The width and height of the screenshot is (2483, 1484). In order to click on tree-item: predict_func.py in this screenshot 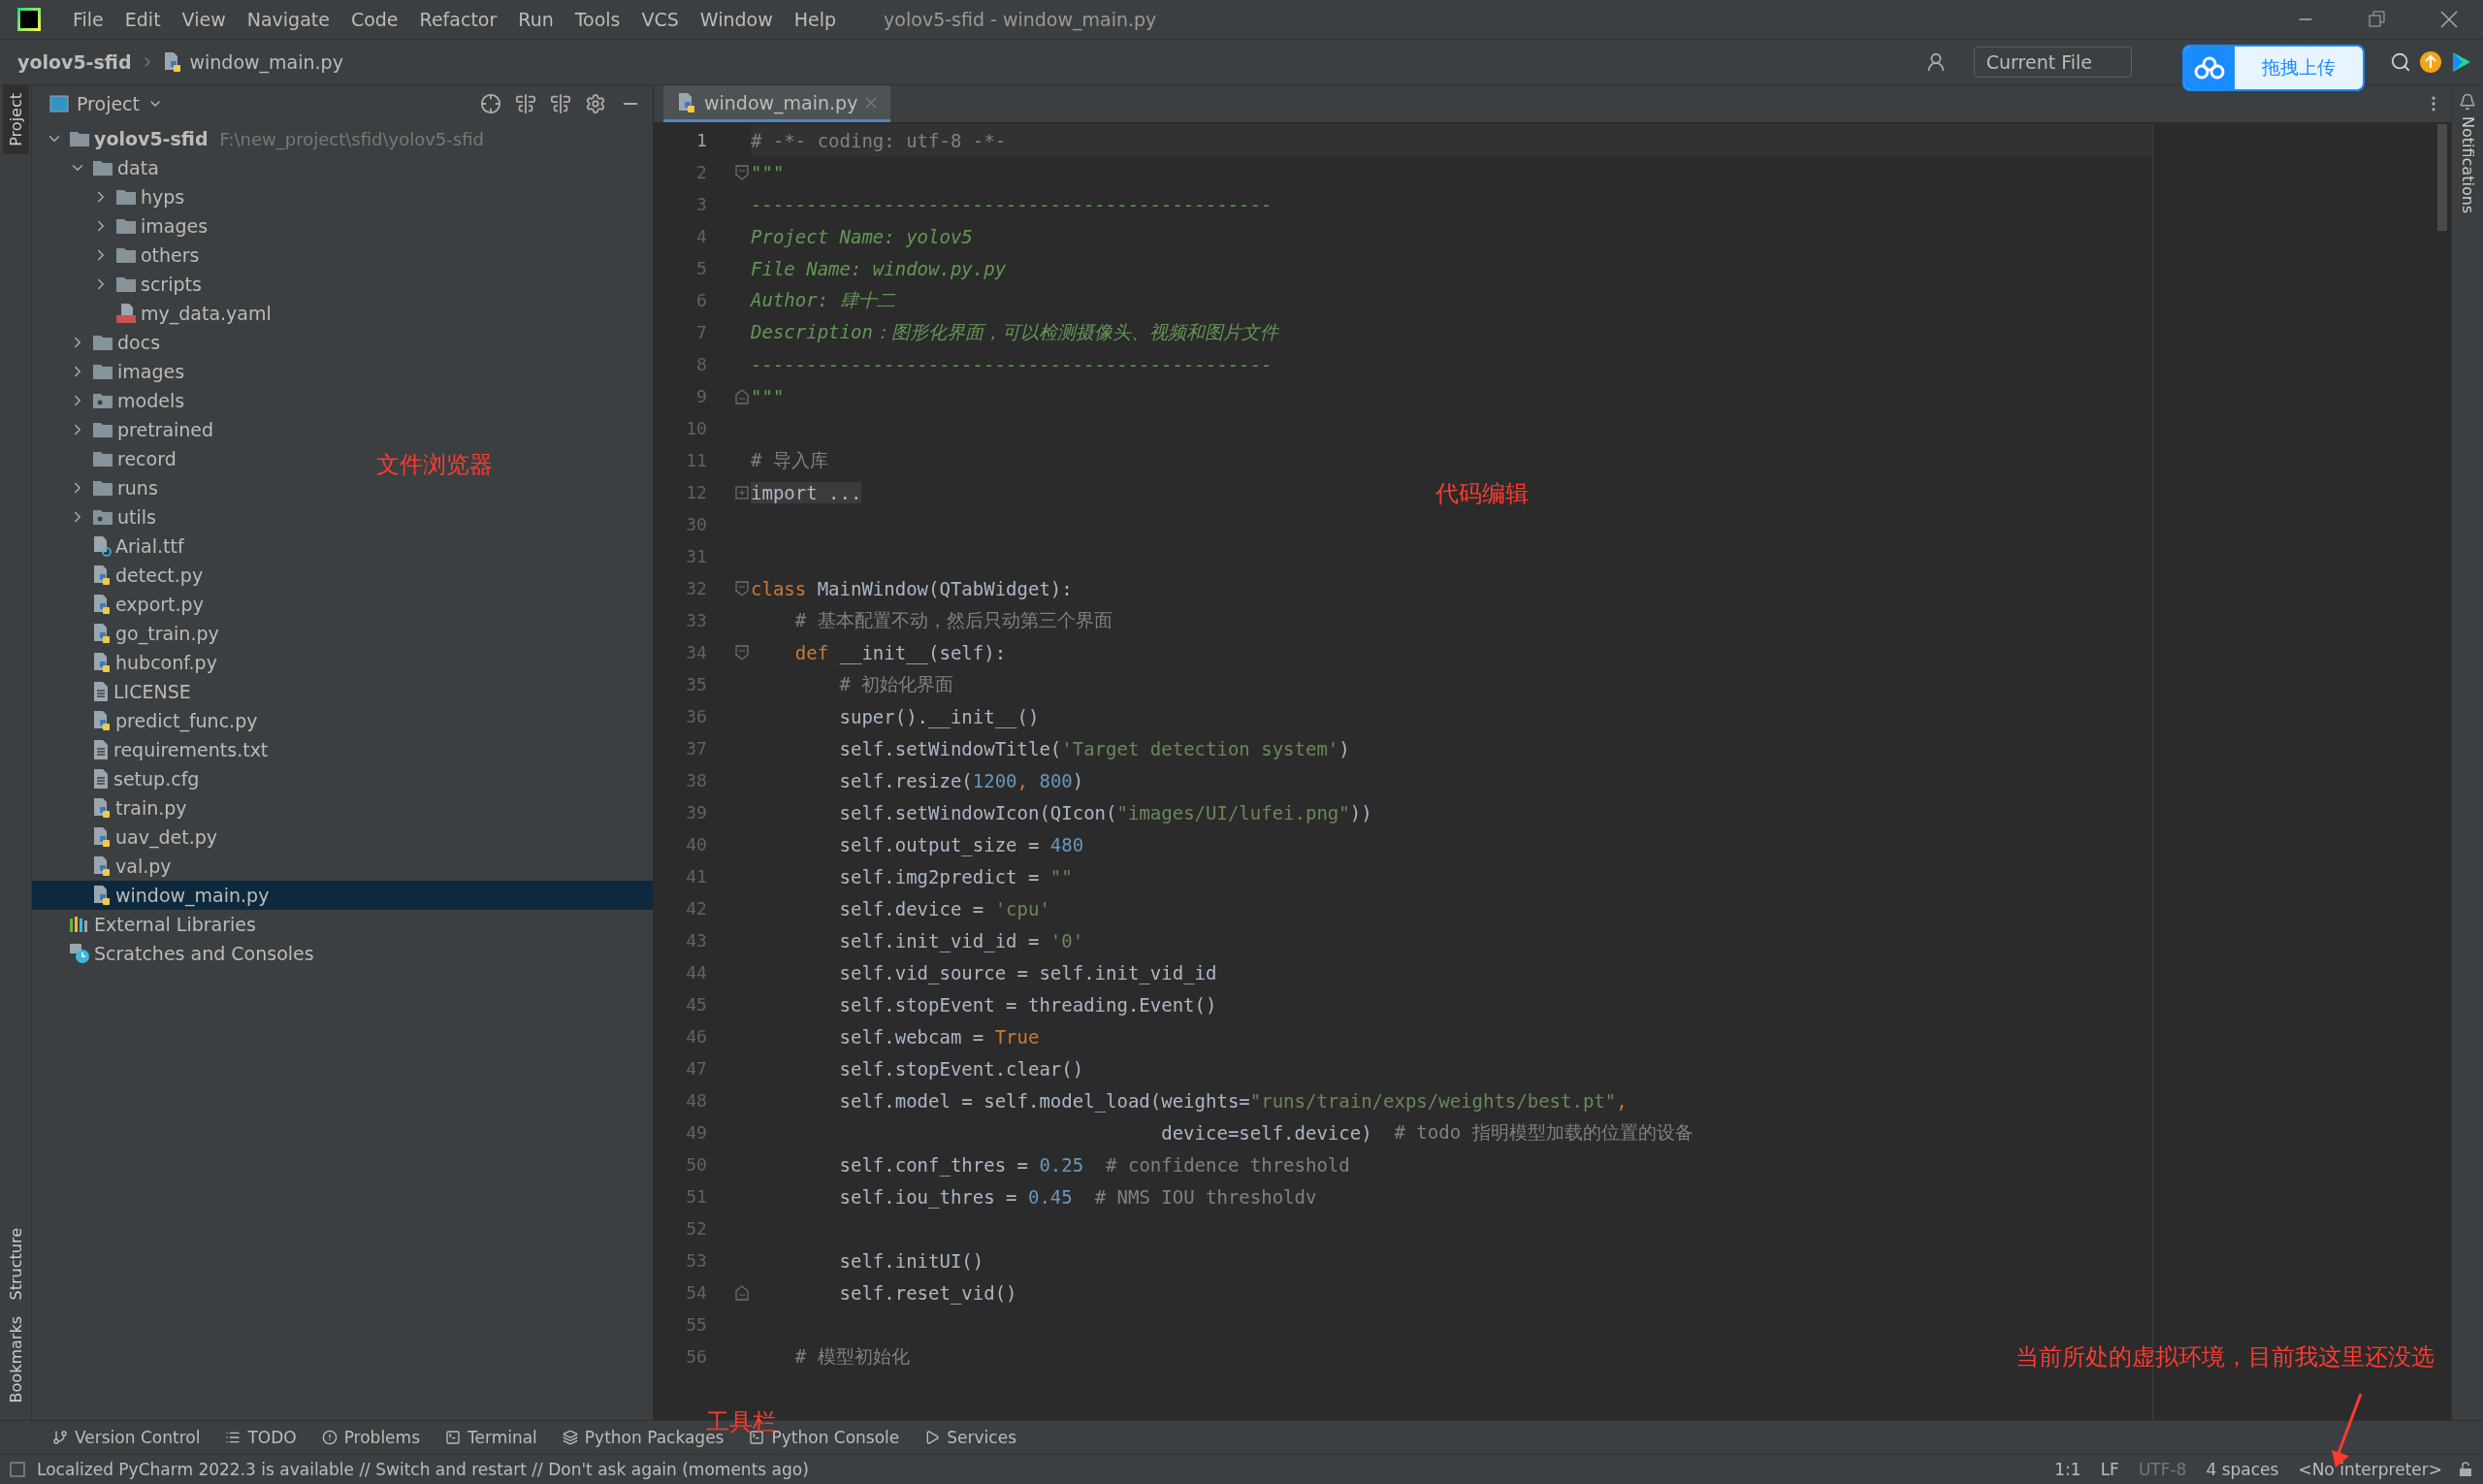, I will do `click(149, 720)`.